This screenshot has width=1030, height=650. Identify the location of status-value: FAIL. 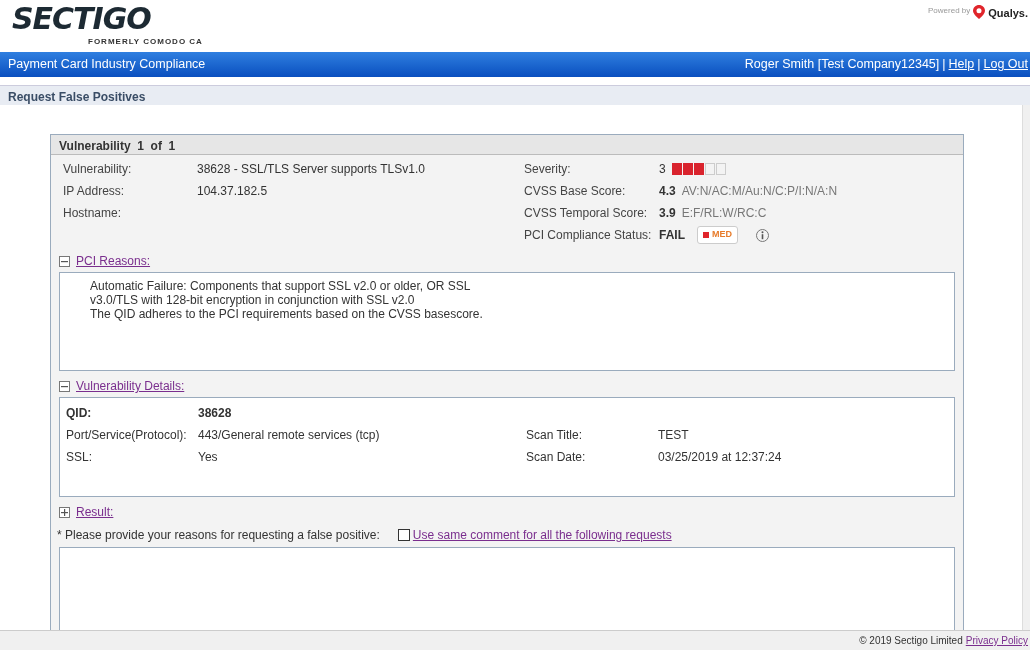
(672, 235).